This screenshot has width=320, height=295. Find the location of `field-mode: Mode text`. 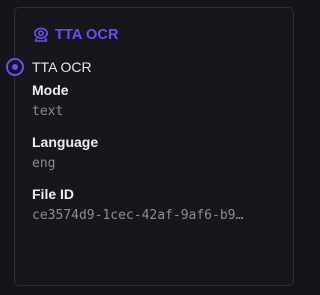

field-mode: Mode text is located at coordinates (155, 100).